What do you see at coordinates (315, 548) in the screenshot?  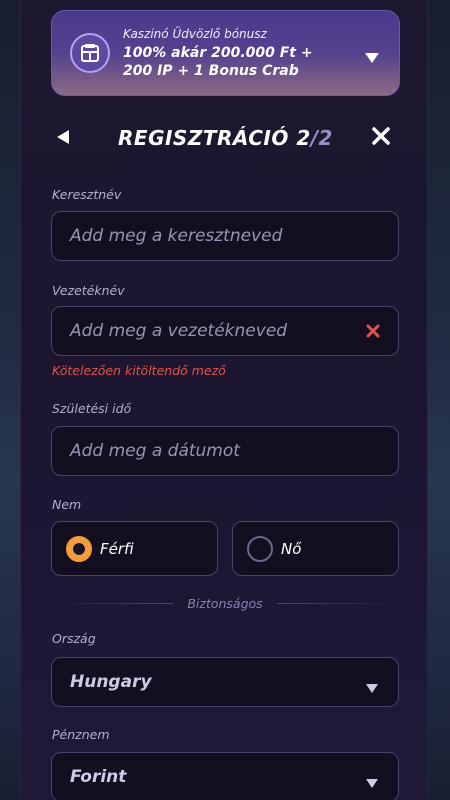 I see `gender-option-female: Nő` at bounding box center [315, 548].